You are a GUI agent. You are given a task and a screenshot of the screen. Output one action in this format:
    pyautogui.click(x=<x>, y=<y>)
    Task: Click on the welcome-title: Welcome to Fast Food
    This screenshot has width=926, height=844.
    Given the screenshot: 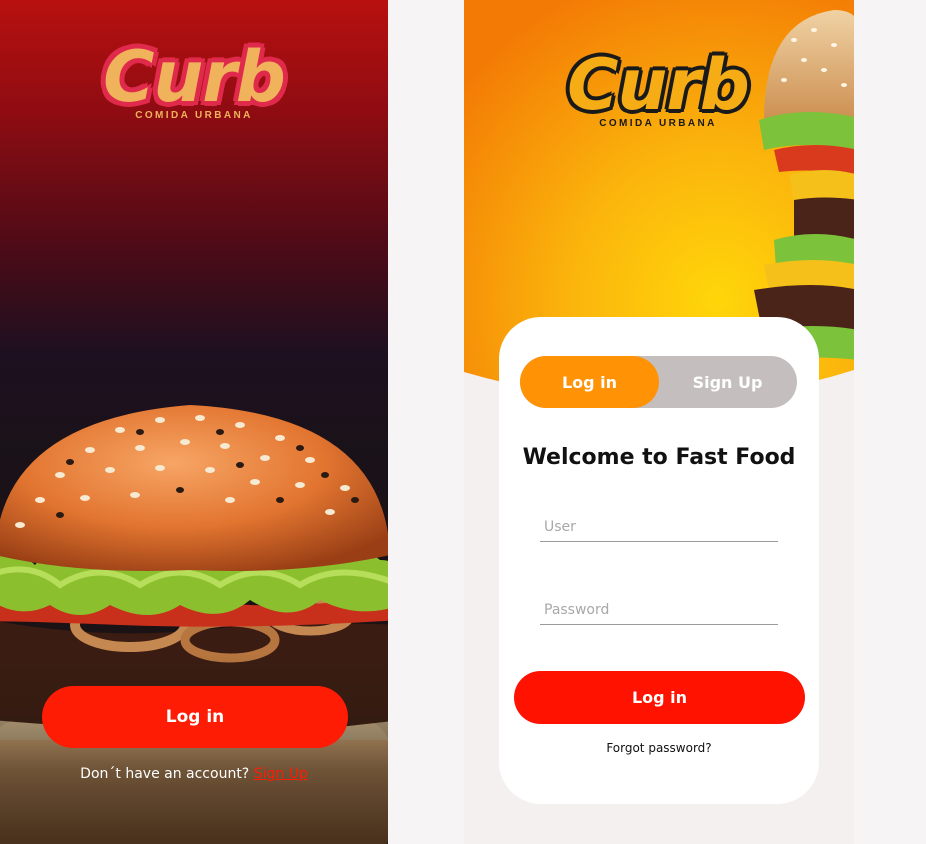 What is the action you would take?
    pyautogui.click(x=659, y=457)
    